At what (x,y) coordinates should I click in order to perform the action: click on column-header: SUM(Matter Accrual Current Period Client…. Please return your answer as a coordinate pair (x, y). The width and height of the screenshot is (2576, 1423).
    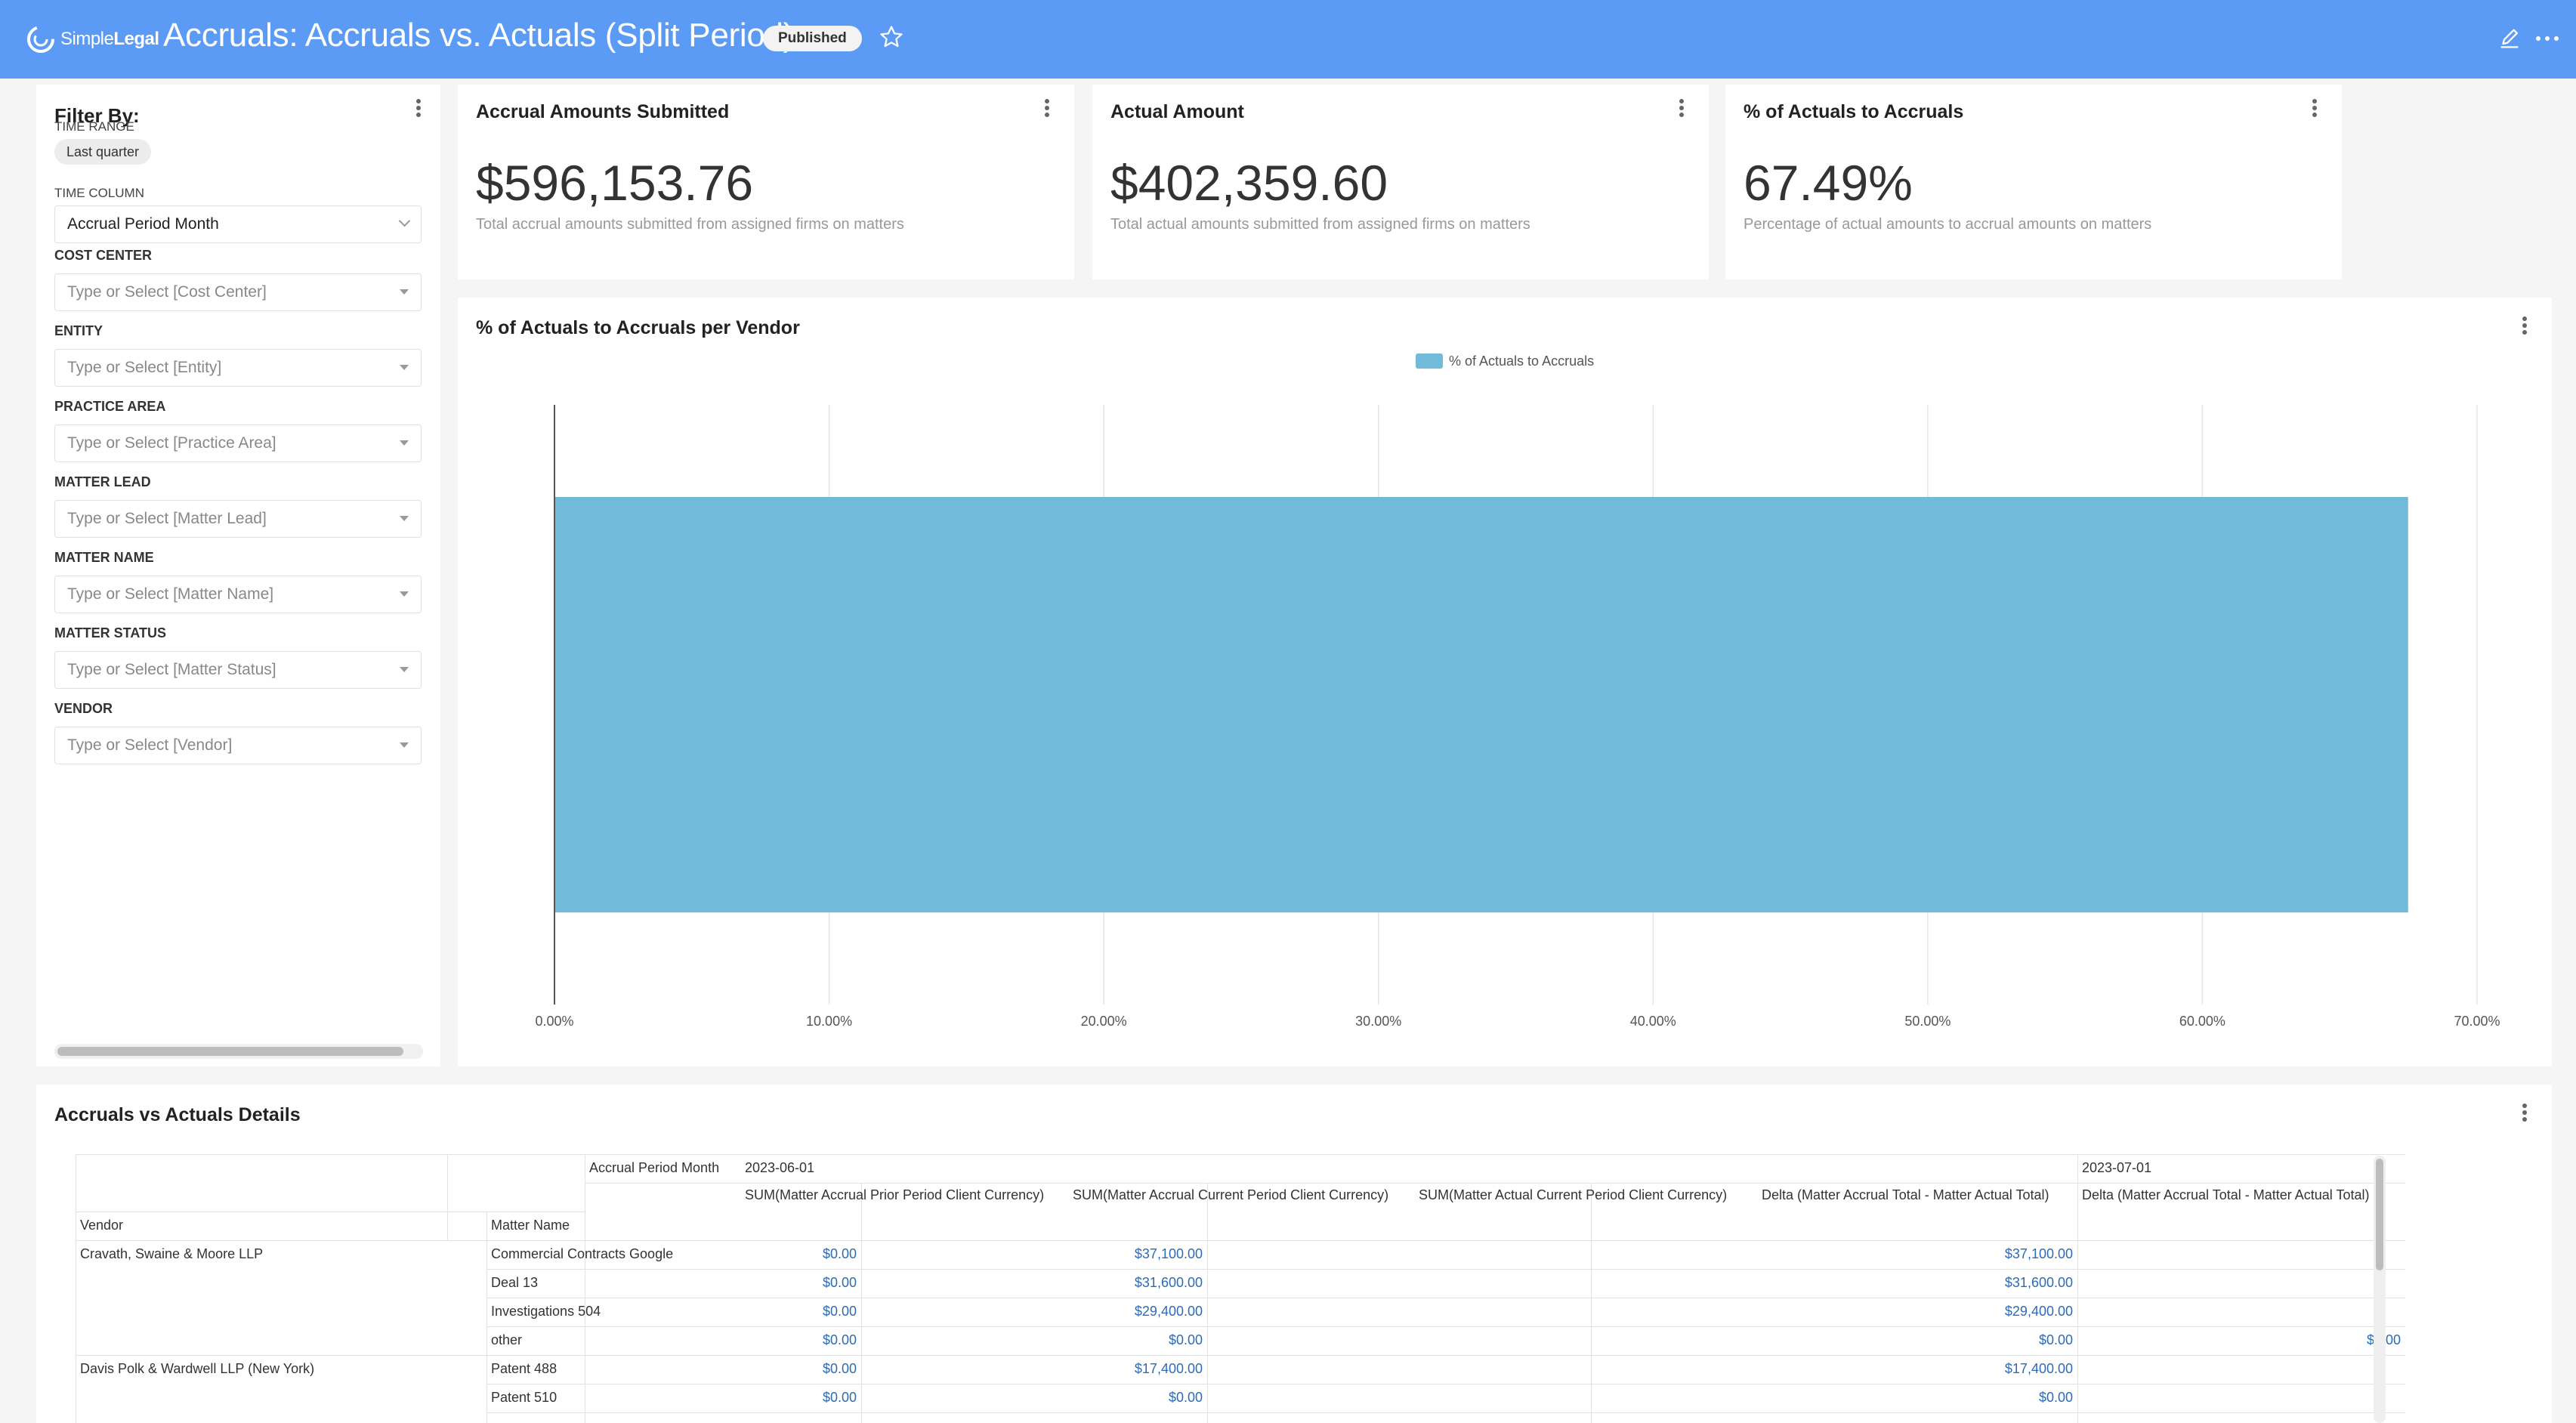
    Looking at the image, I should click on (1243, 1195).